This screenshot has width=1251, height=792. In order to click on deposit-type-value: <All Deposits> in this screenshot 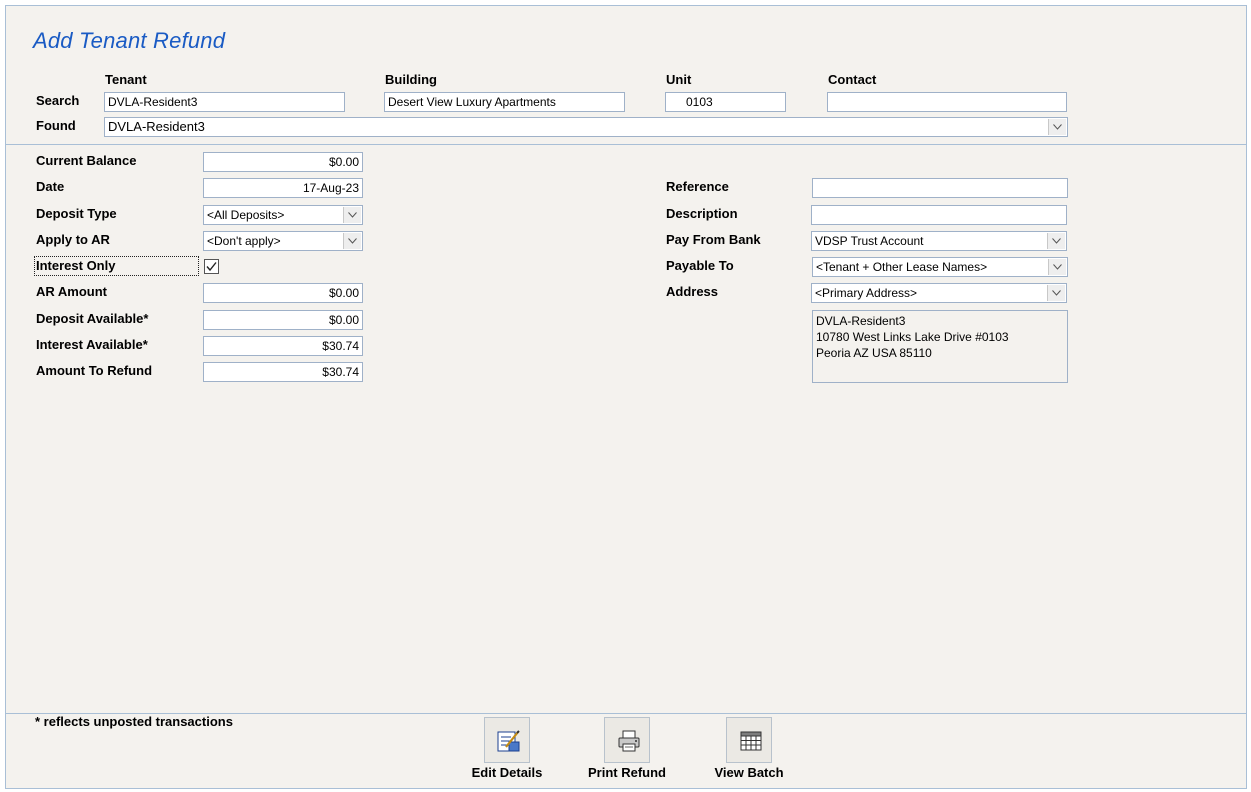, I will do `click(246, 215)`.